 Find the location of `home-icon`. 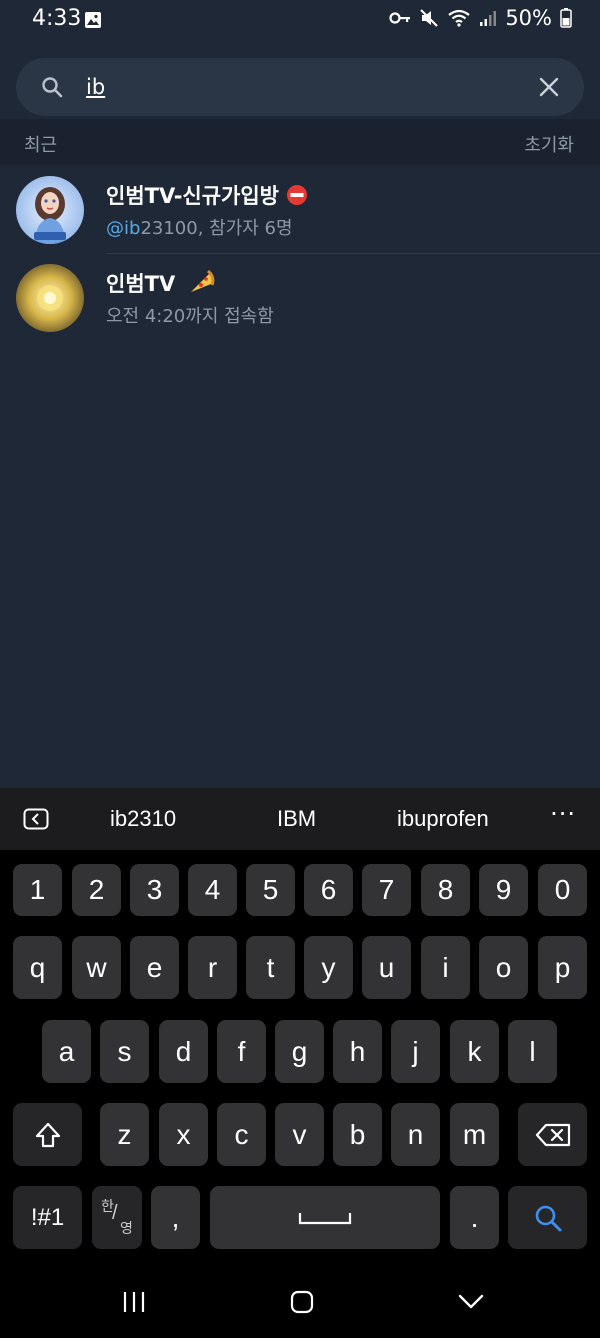

home-icon is located at coordinates (302, 1302).